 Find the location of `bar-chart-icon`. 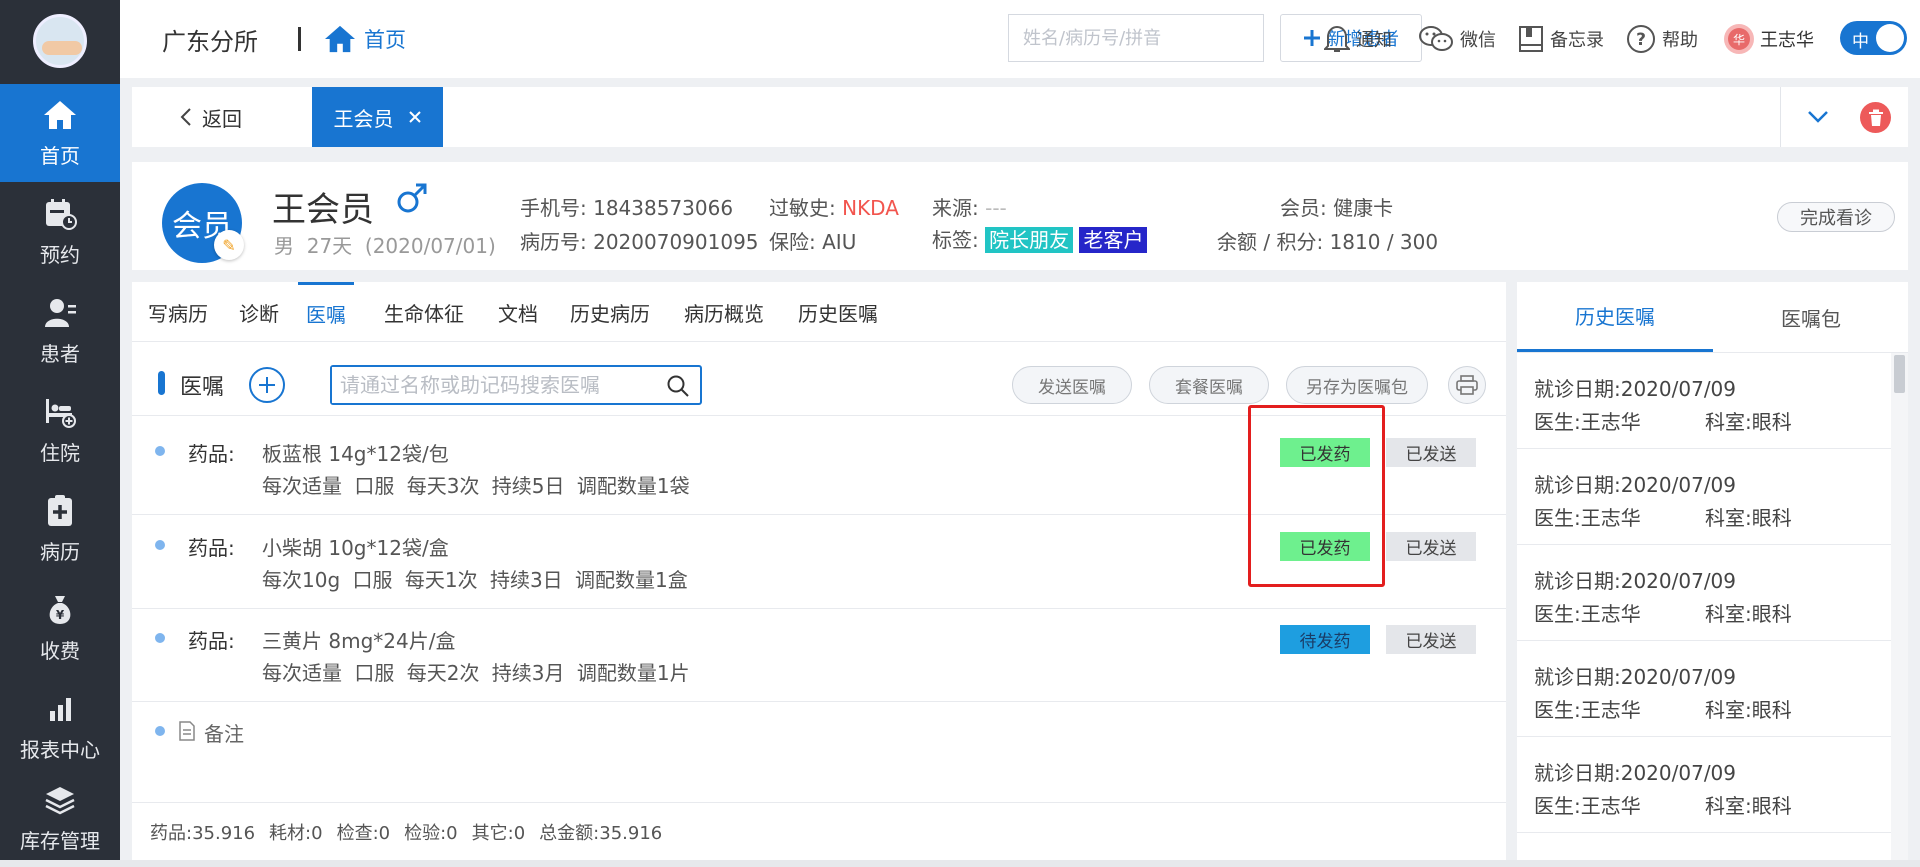

bar-chart-icon is located at coordinates (60, 709).